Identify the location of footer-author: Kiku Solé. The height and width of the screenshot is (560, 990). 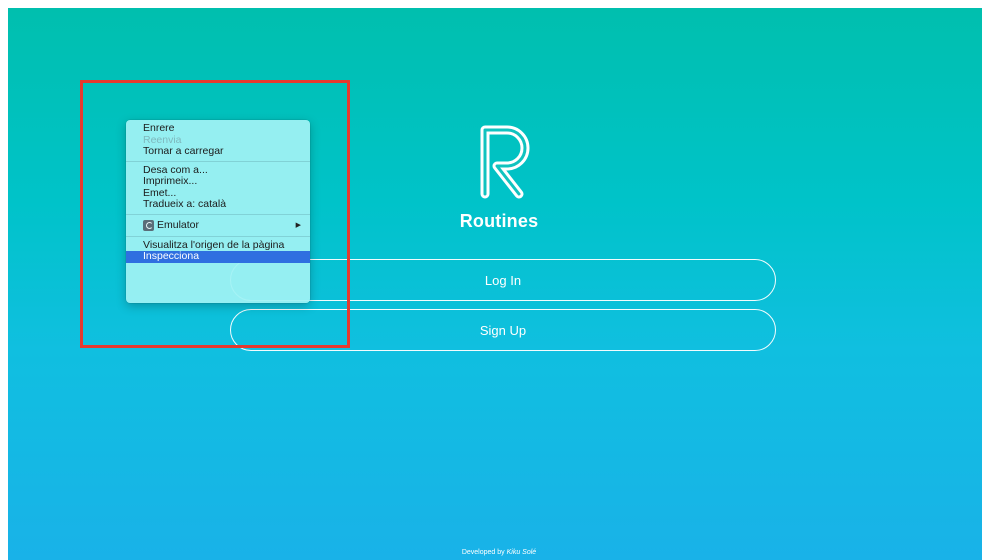
(521, 552).